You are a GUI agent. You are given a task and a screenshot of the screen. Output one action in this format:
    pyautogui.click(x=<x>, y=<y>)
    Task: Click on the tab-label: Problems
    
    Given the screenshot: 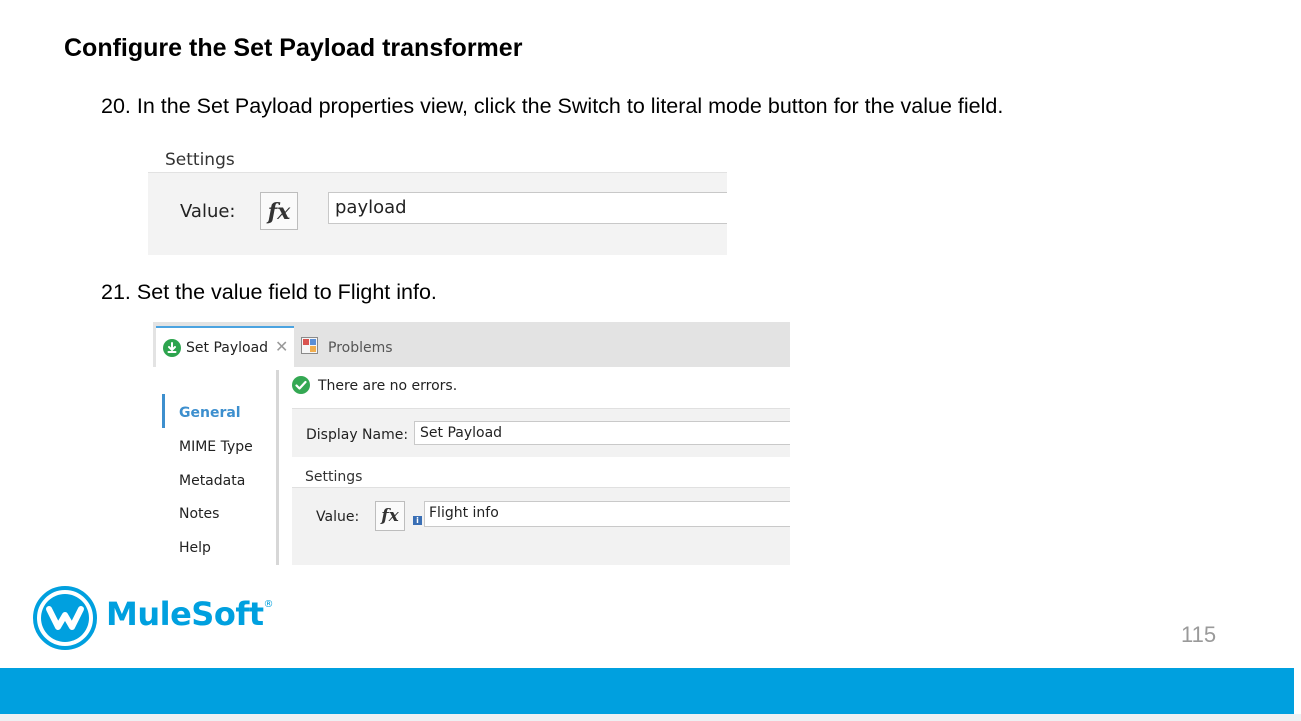 What is the action you would take?
    pyautogui.click(x=360, y=348)
    